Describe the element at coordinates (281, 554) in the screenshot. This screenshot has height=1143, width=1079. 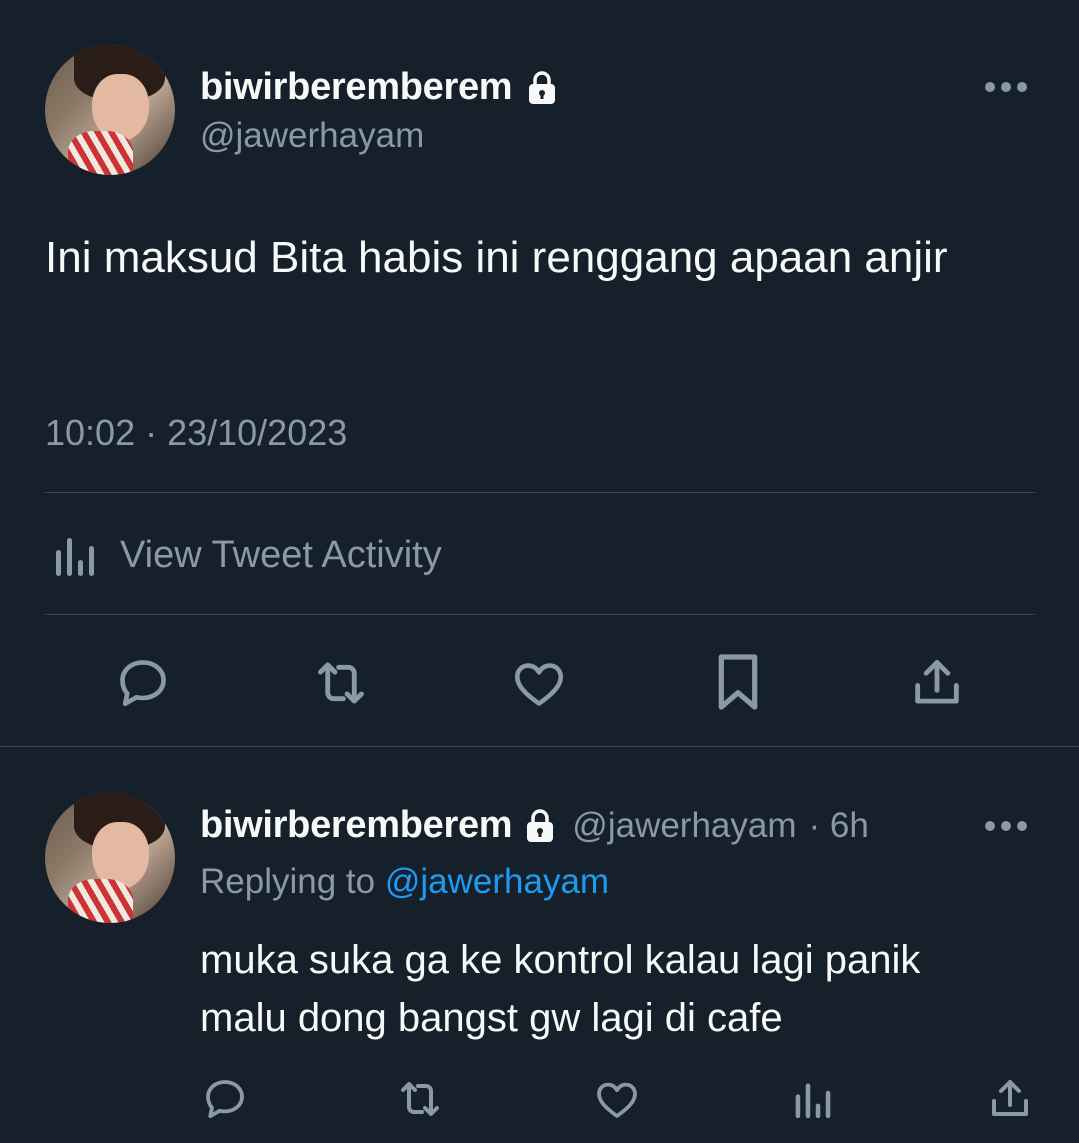
I see `view-tweet-activity-label: View Tweet Activity` at that location.